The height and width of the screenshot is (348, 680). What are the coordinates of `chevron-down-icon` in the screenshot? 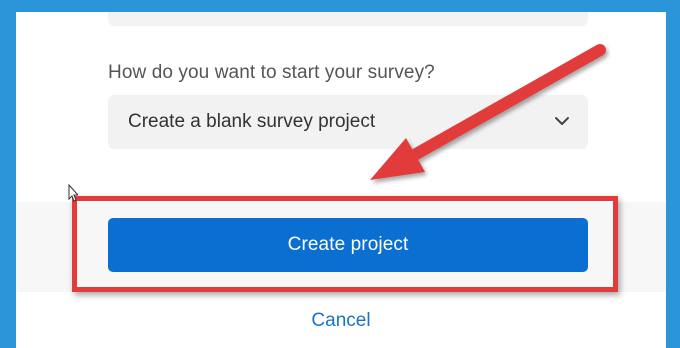 It's located at (562, 121).